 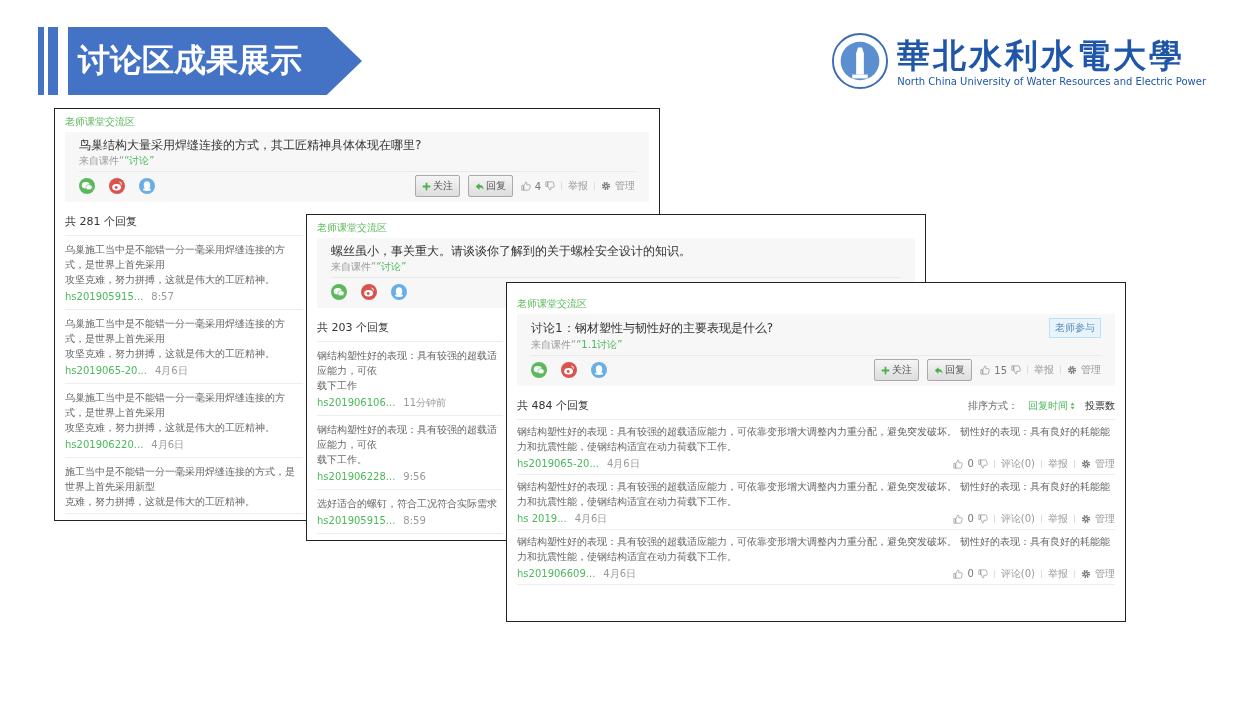 What do you see at coordinates (1000, 370) in the screenshot?
I see `like-count: 15` at bounding box center [1000, 370].